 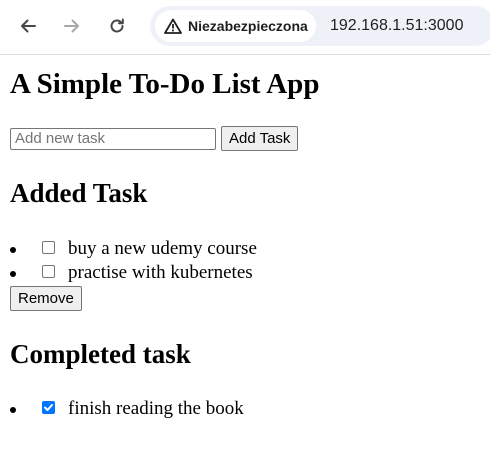 What do you see at coordinates (260, 138) in the screenshot?
I see `add-task-button: Add Task` at bounding box center [260, 138].